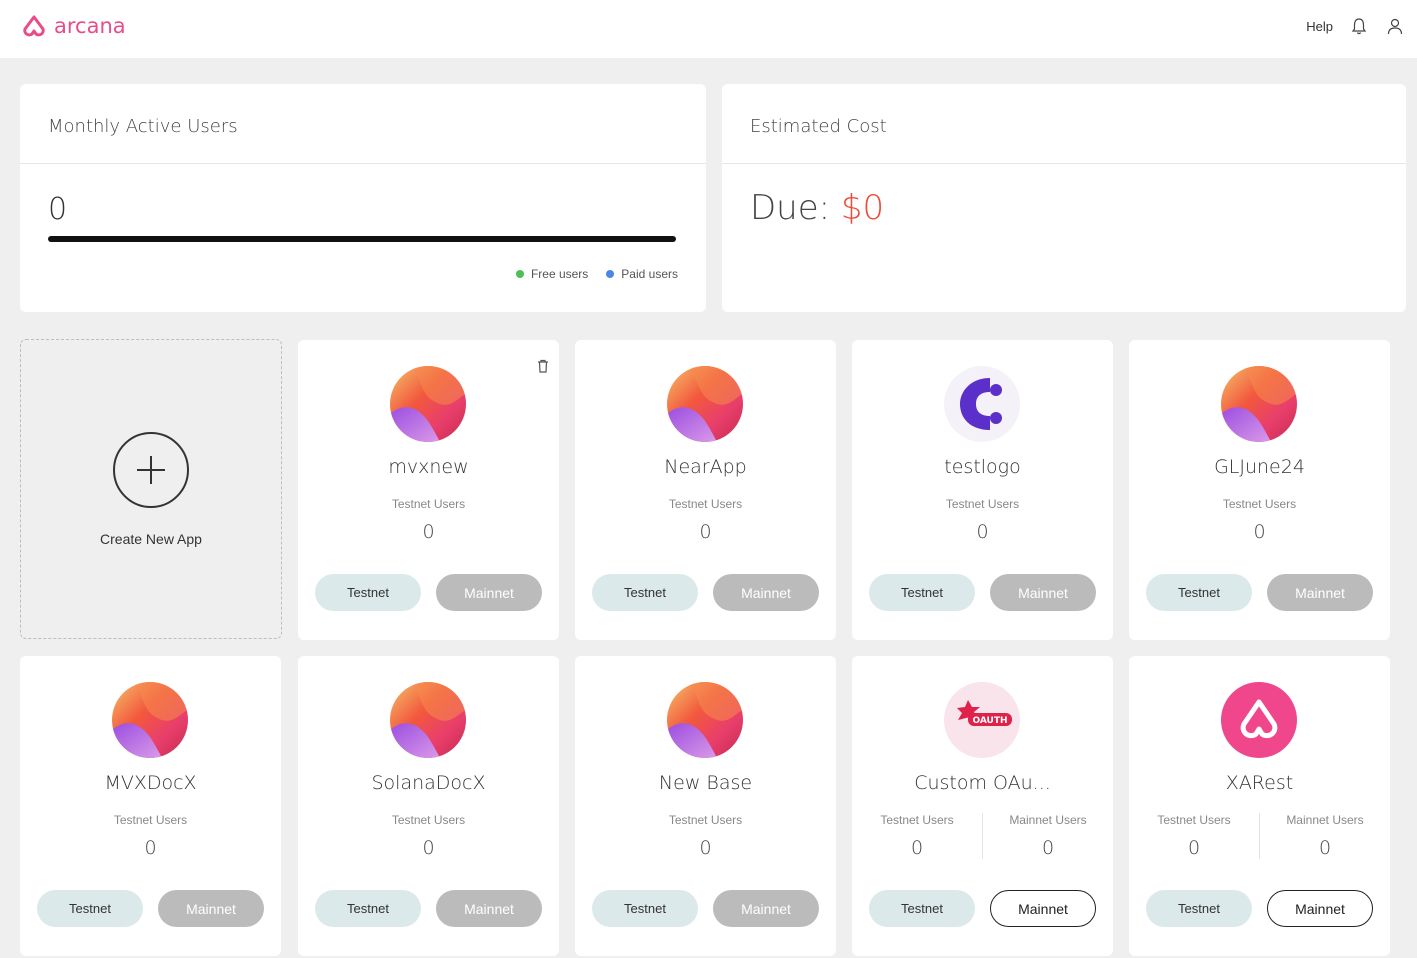 The image size is (1417, 958). Describe the element at coordinates (34, 26) in the screenshot. I see `arcana-logo-icon` at that location.